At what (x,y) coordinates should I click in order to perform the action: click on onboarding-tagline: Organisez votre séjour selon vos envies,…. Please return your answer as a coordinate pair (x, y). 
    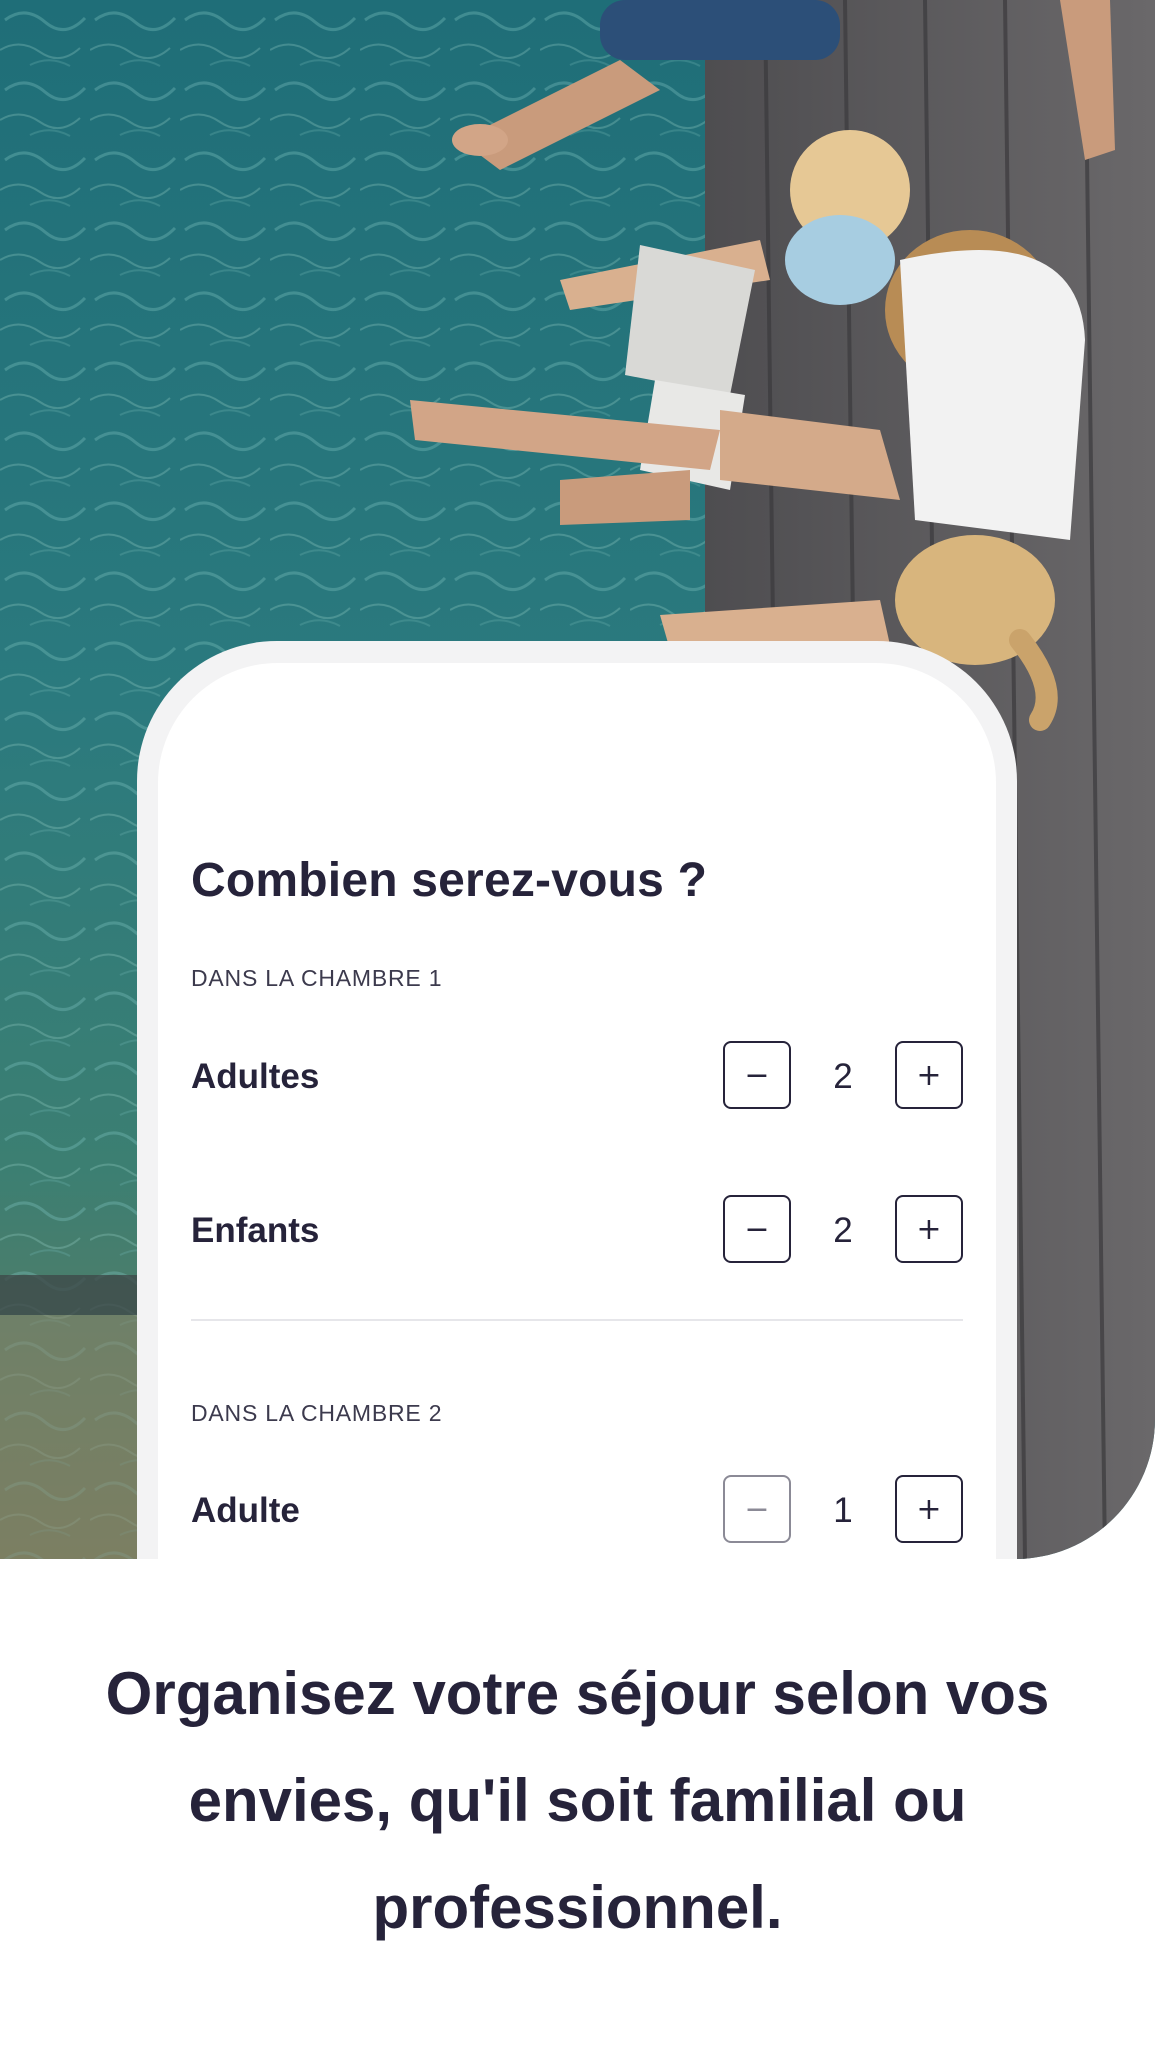
    Looking at the image, I should click on (577, 1800).